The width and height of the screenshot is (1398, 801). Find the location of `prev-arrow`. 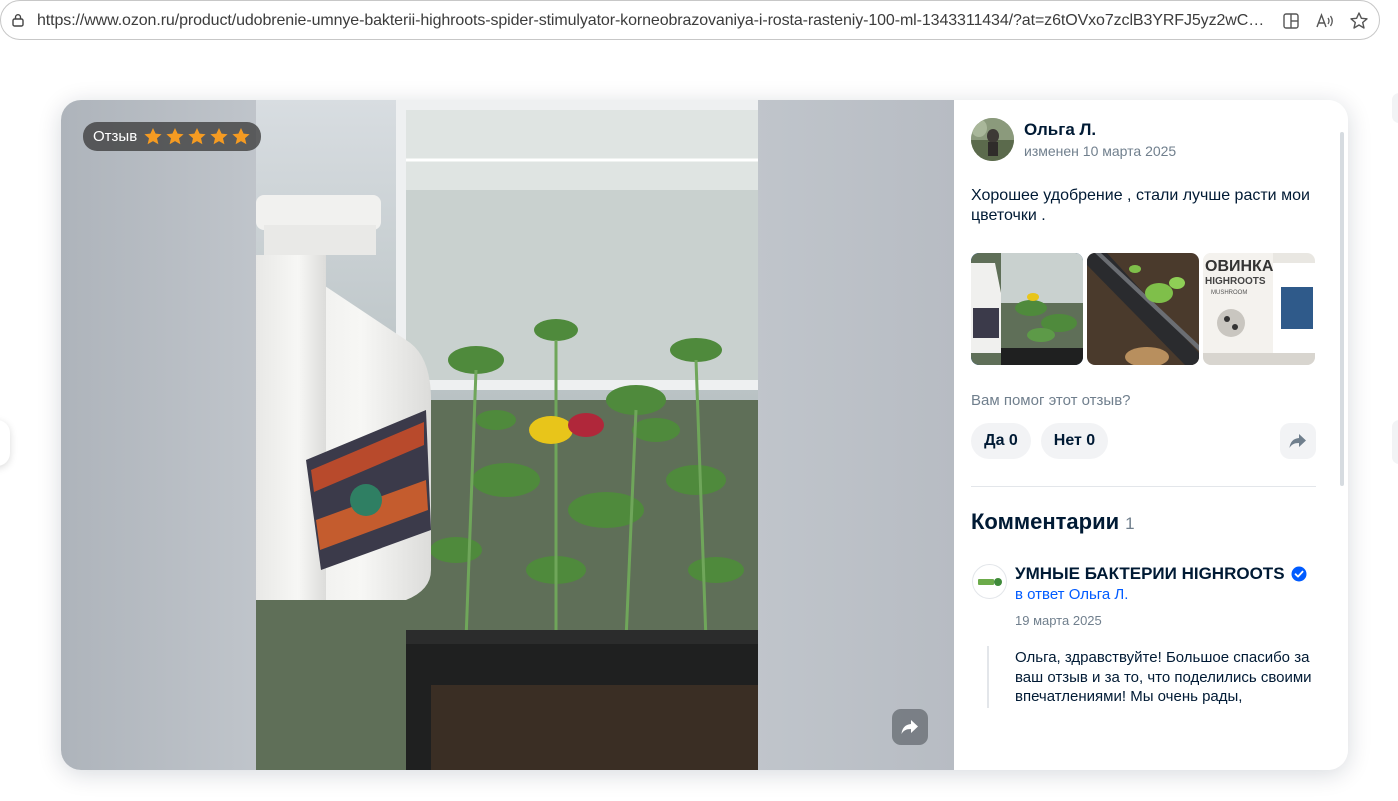

prev-arrow is located at coordinates (5, 443).